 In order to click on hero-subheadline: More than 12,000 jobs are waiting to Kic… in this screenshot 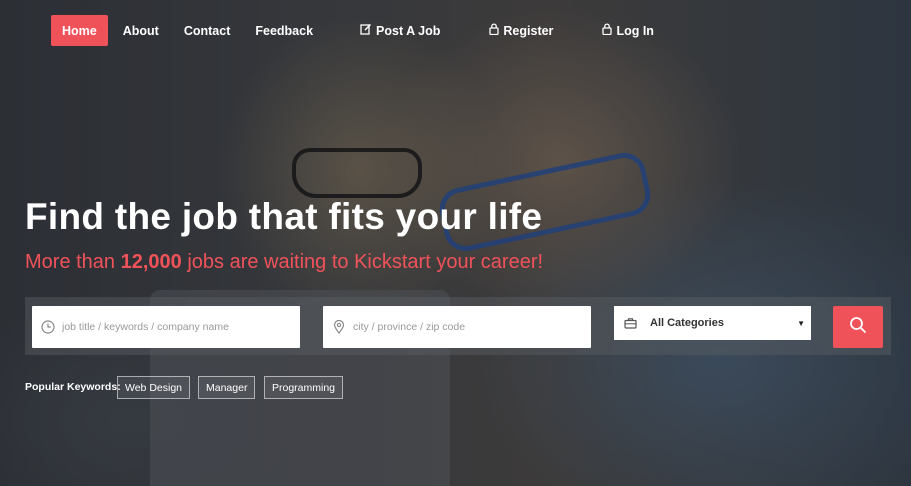, I will do `click(284, 262)`.